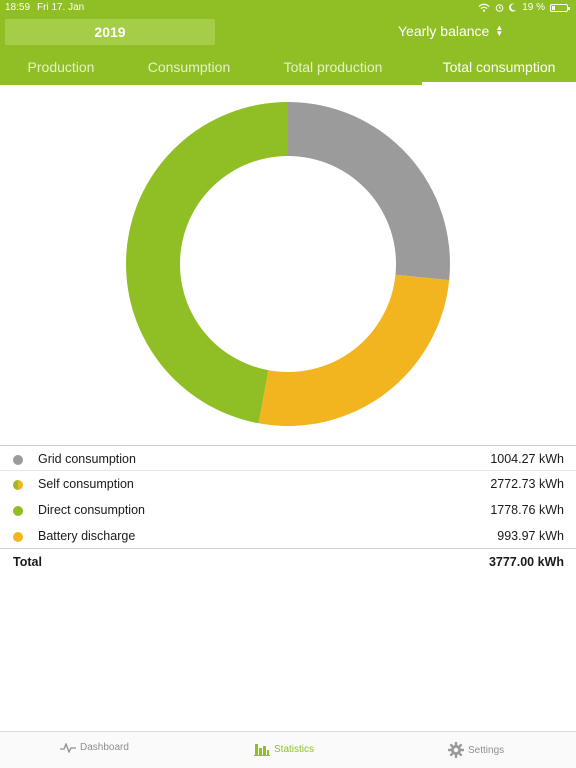  What do you see at coordinates (527, 484) in the screenshot?
I see `row-value: 2772.73 kWh` at bounding box center [527, 484].